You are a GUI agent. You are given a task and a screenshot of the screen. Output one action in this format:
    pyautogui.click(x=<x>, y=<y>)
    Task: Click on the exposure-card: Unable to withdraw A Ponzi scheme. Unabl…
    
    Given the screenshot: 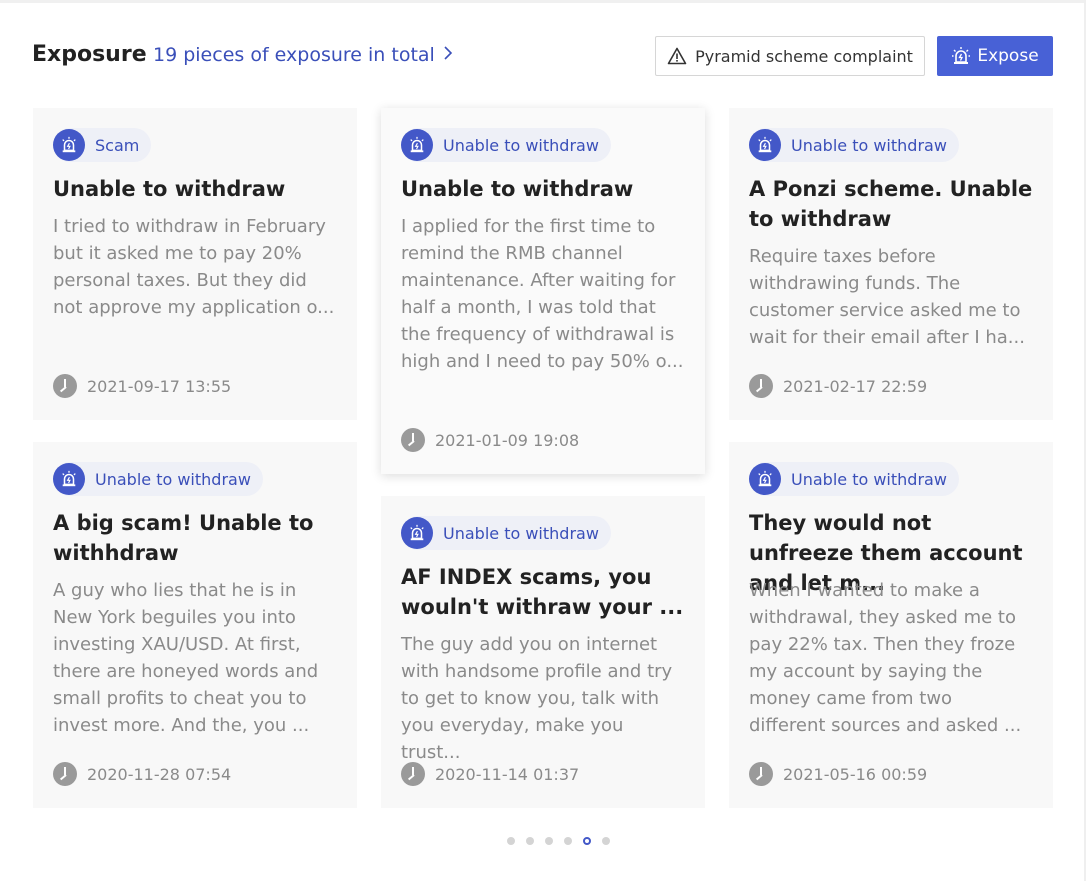 What is the action you would take?
    pyautogui.click(x=891, y=264)
    